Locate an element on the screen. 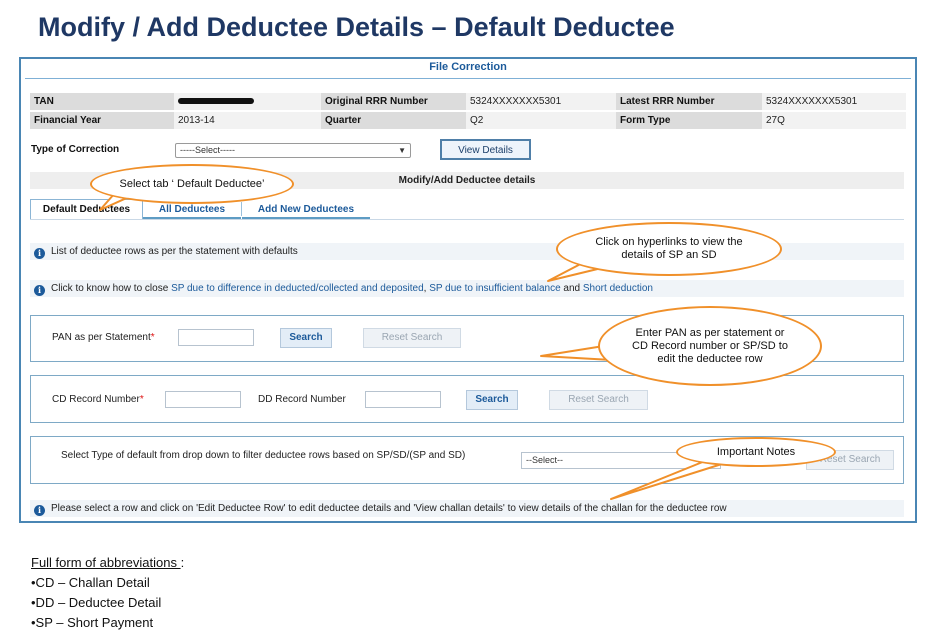 Image resolution: width=931 pixels, height=633 pixels. form-type-label: Form Type is located at coordinates (689, 120).